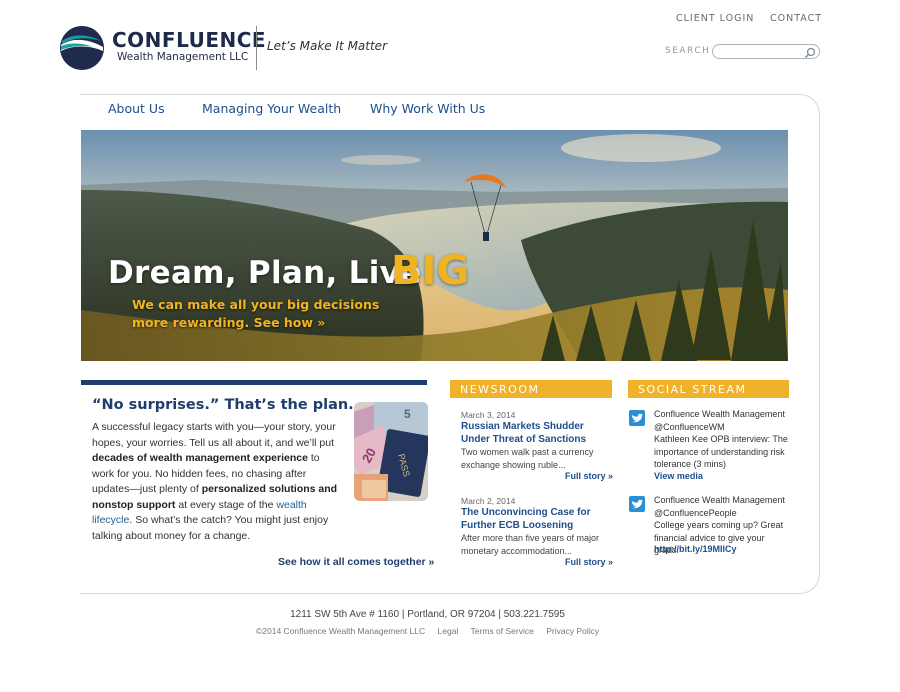  Describe the element at coordinates (183, 57) in the screenshot. I see `brand-subtitle: Wealth Management LLC` at that location.